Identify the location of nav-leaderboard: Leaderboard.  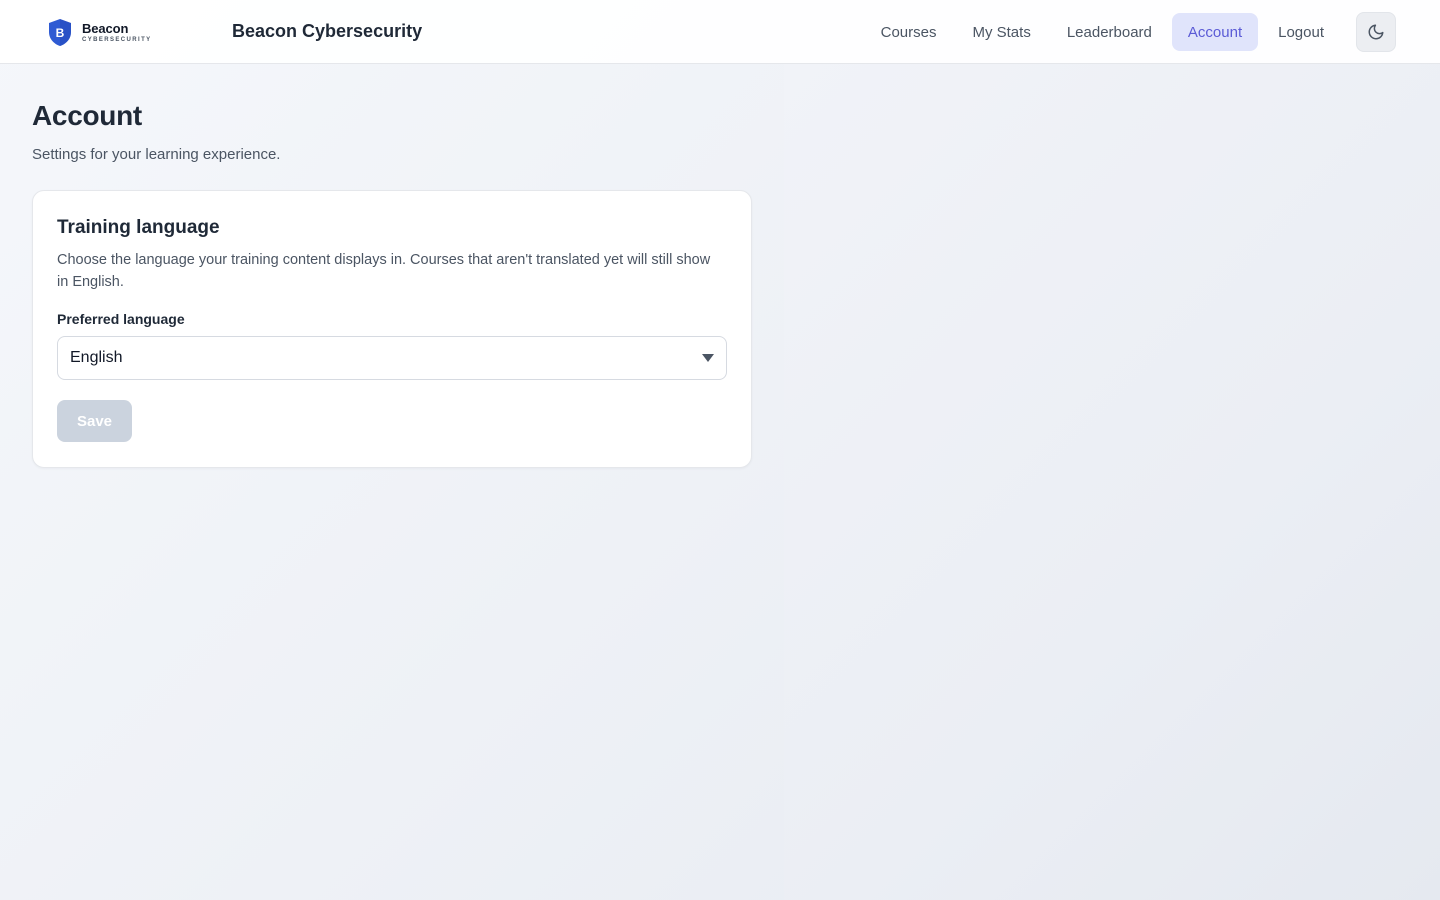
(1109, 32).